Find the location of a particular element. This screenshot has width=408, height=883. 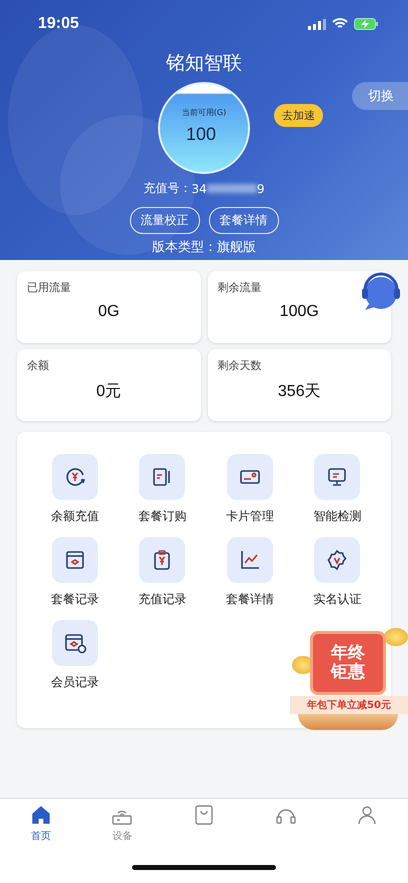

stat-value: 100G is located at coordinates (299, 312).